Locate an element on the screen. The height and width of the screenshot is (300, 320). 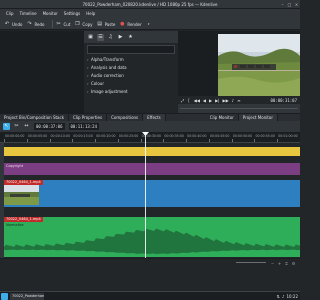
monitor-video-frame is located at coordinates (259, 65).